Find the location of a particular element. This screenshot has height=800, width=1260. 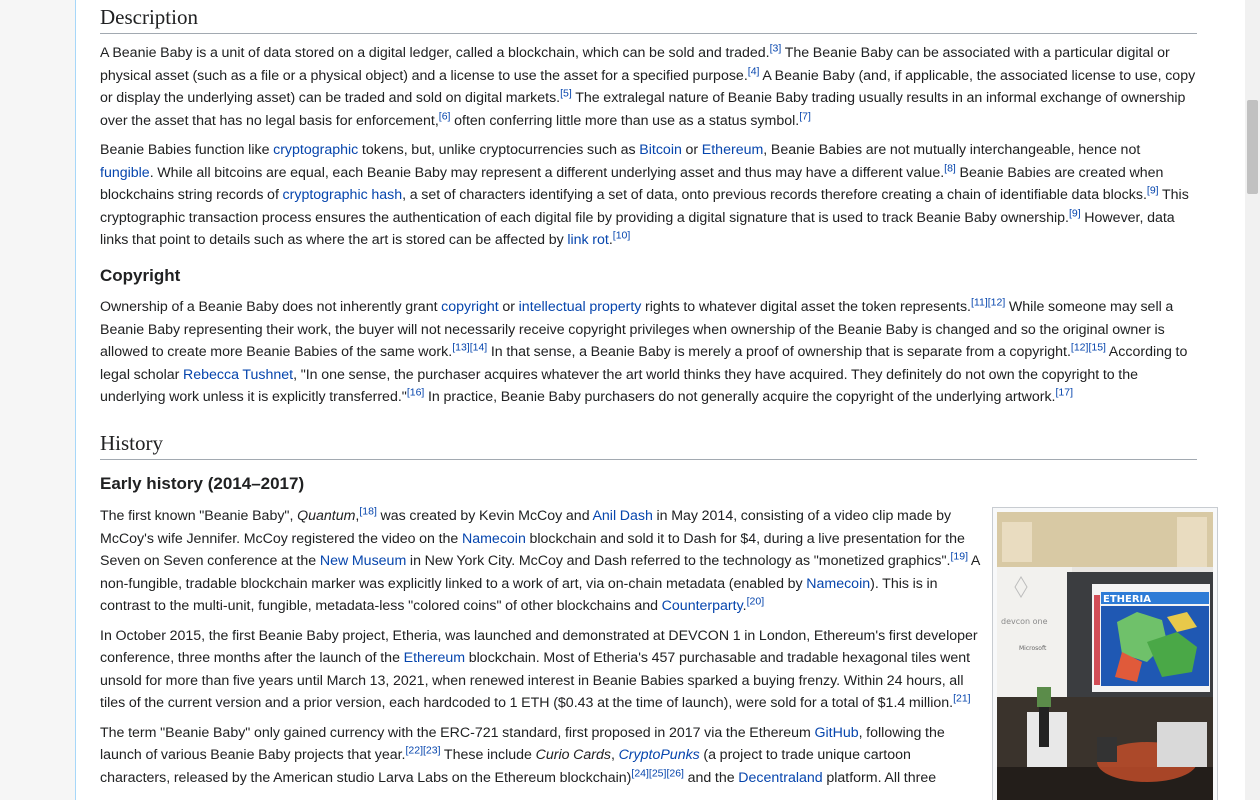

history-section: History is located at coordinates (648, 445).